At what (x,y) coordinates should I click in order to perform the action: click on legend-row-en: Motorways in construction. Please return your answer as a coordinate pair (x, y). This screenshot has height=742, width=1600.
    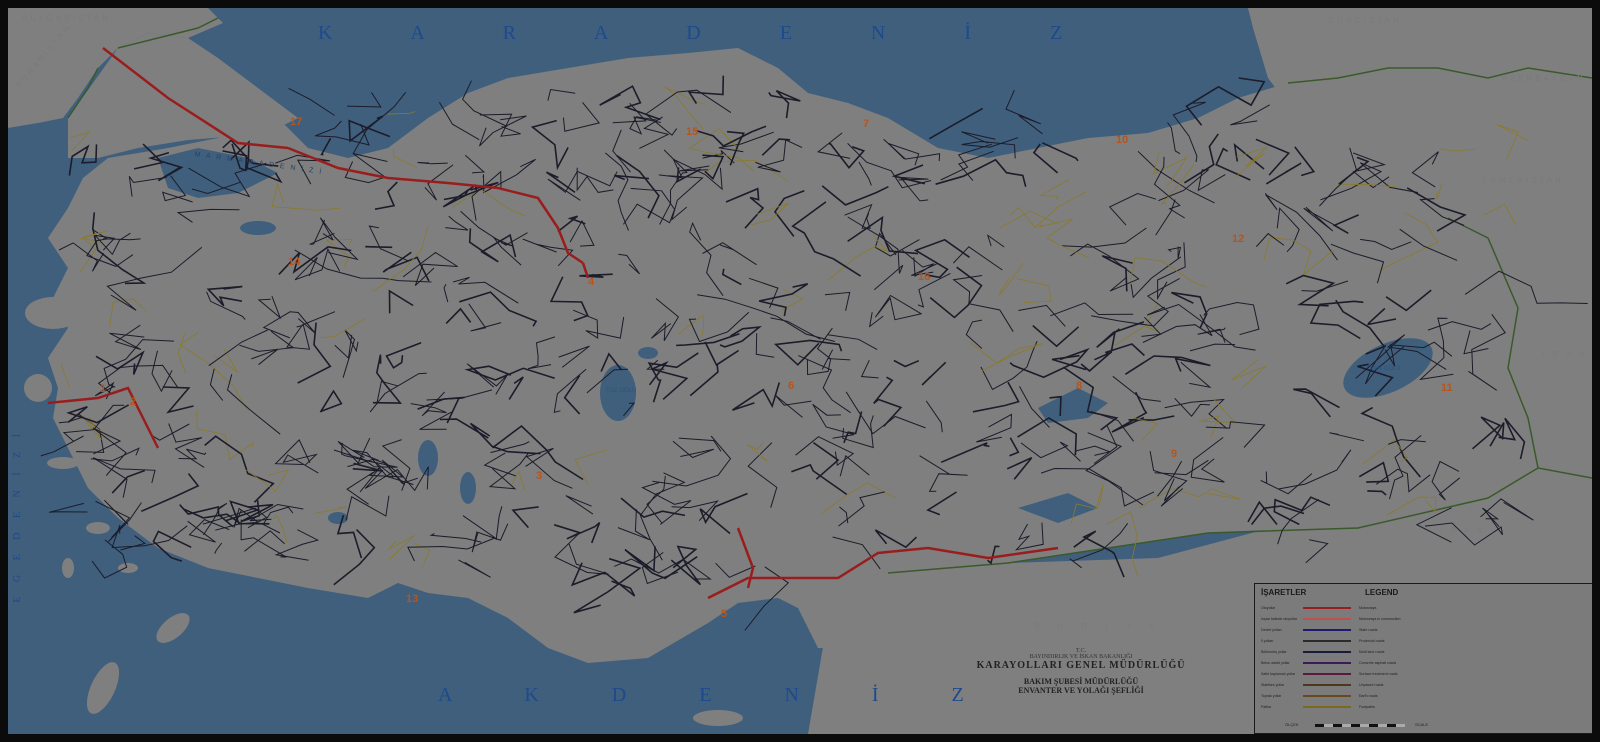
    Looking at the image, I should click on (1380, 619).